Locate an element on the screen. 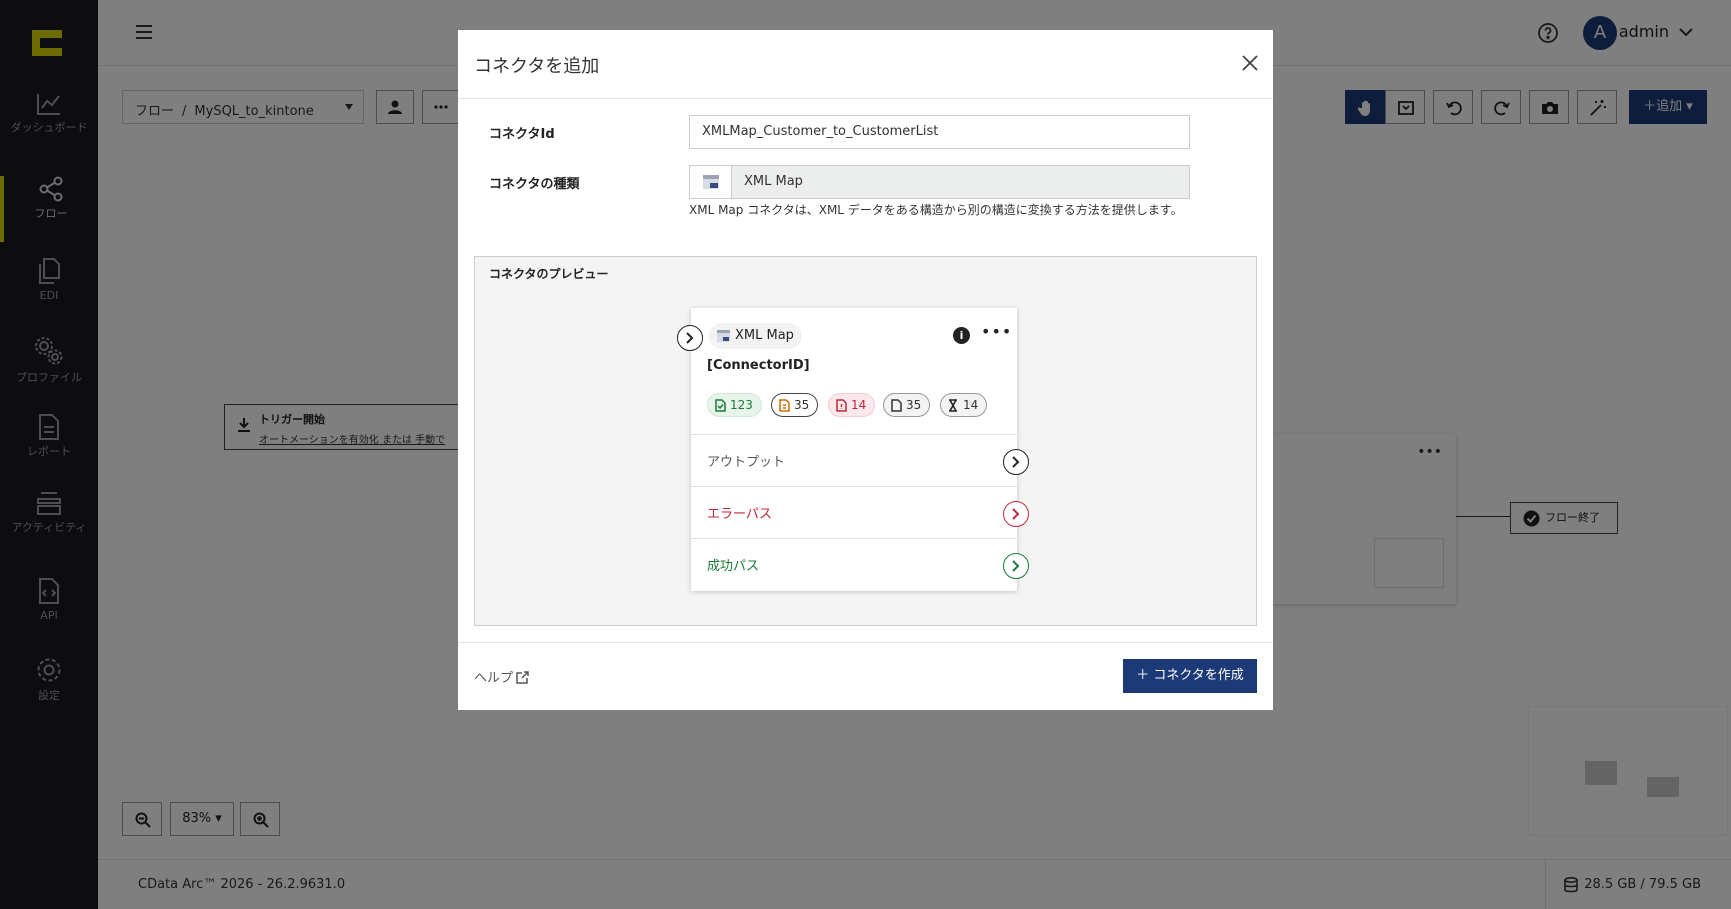 The height and width of the screenshot is (909, 1731). modal-footer: ヘルプ ＋ コネクタを作成 is located at coordinates (865, 676).